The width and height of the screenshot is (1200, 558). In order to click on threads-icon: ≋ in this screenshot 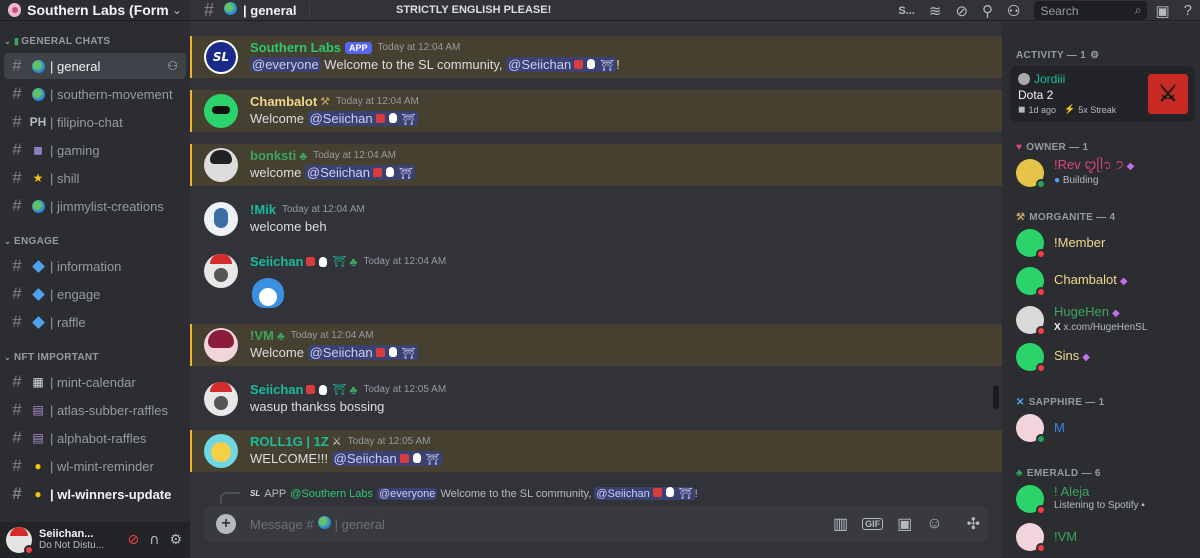, I will do `click(935, 11)`.